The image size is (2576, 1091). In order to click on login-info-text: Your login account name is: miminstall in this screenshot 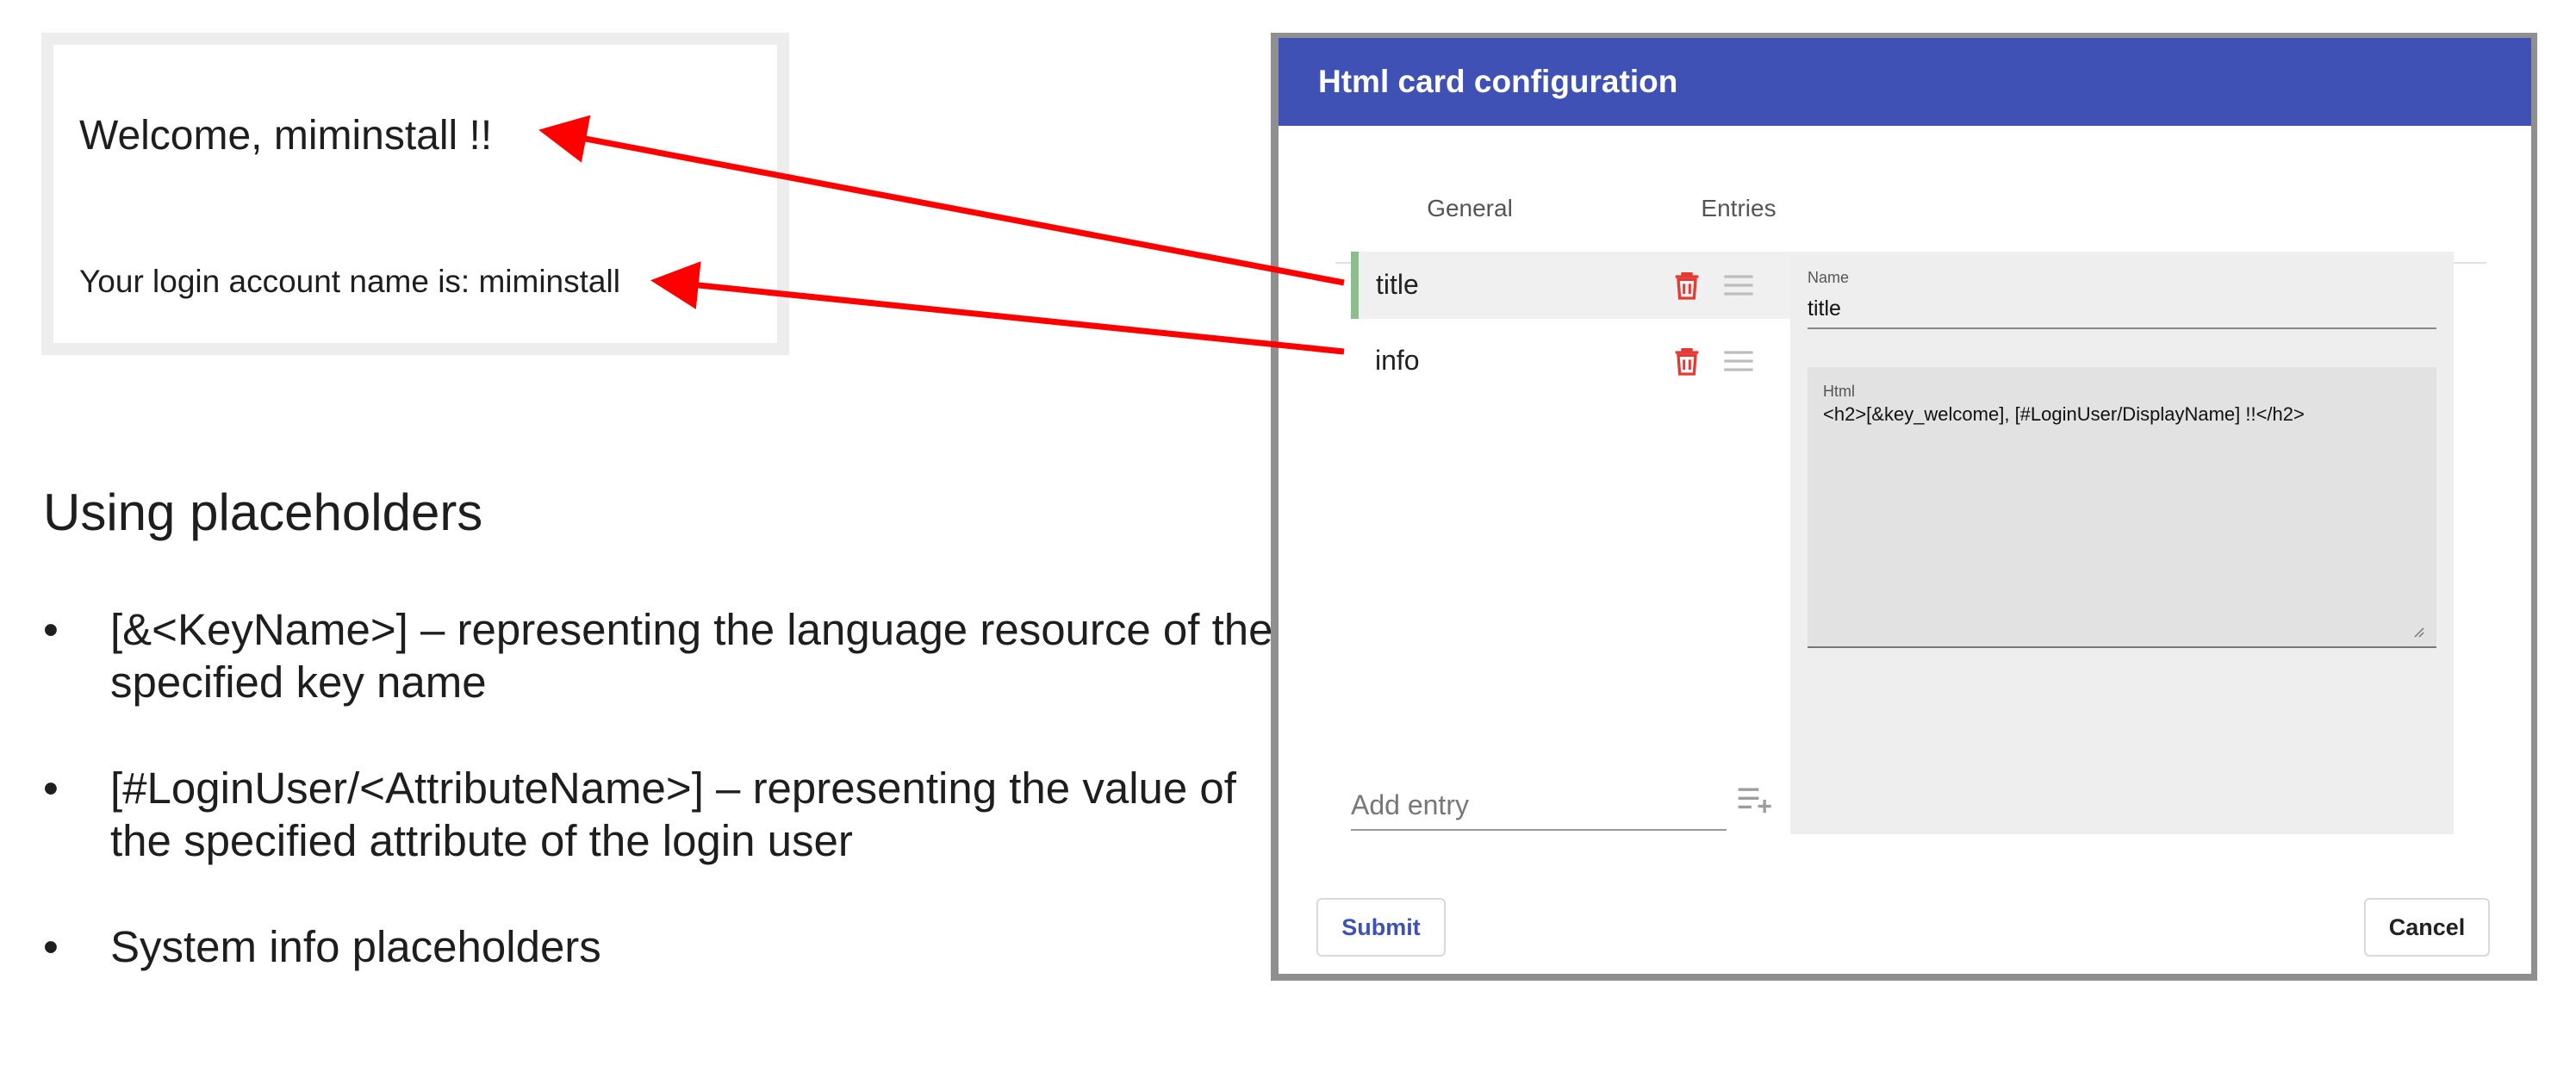, I will do `click(350, 281)`.